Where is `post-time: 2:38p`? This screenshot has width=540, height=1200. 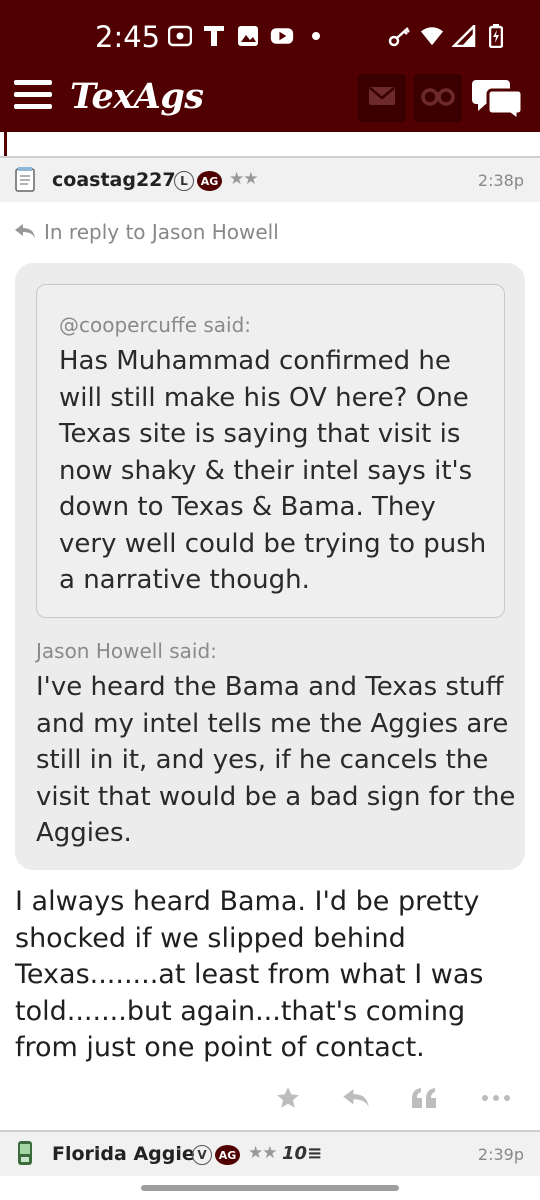
post-time: 2:38p is located at coordinates (500, 180).